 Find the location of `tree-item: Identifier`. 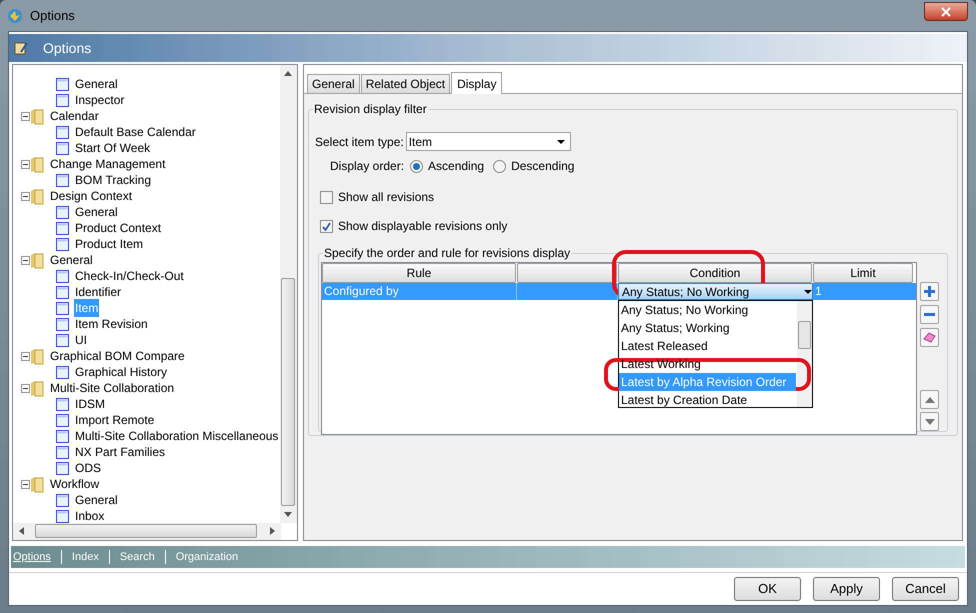

tree-item: Identifier is located at coordinates (98, 292).